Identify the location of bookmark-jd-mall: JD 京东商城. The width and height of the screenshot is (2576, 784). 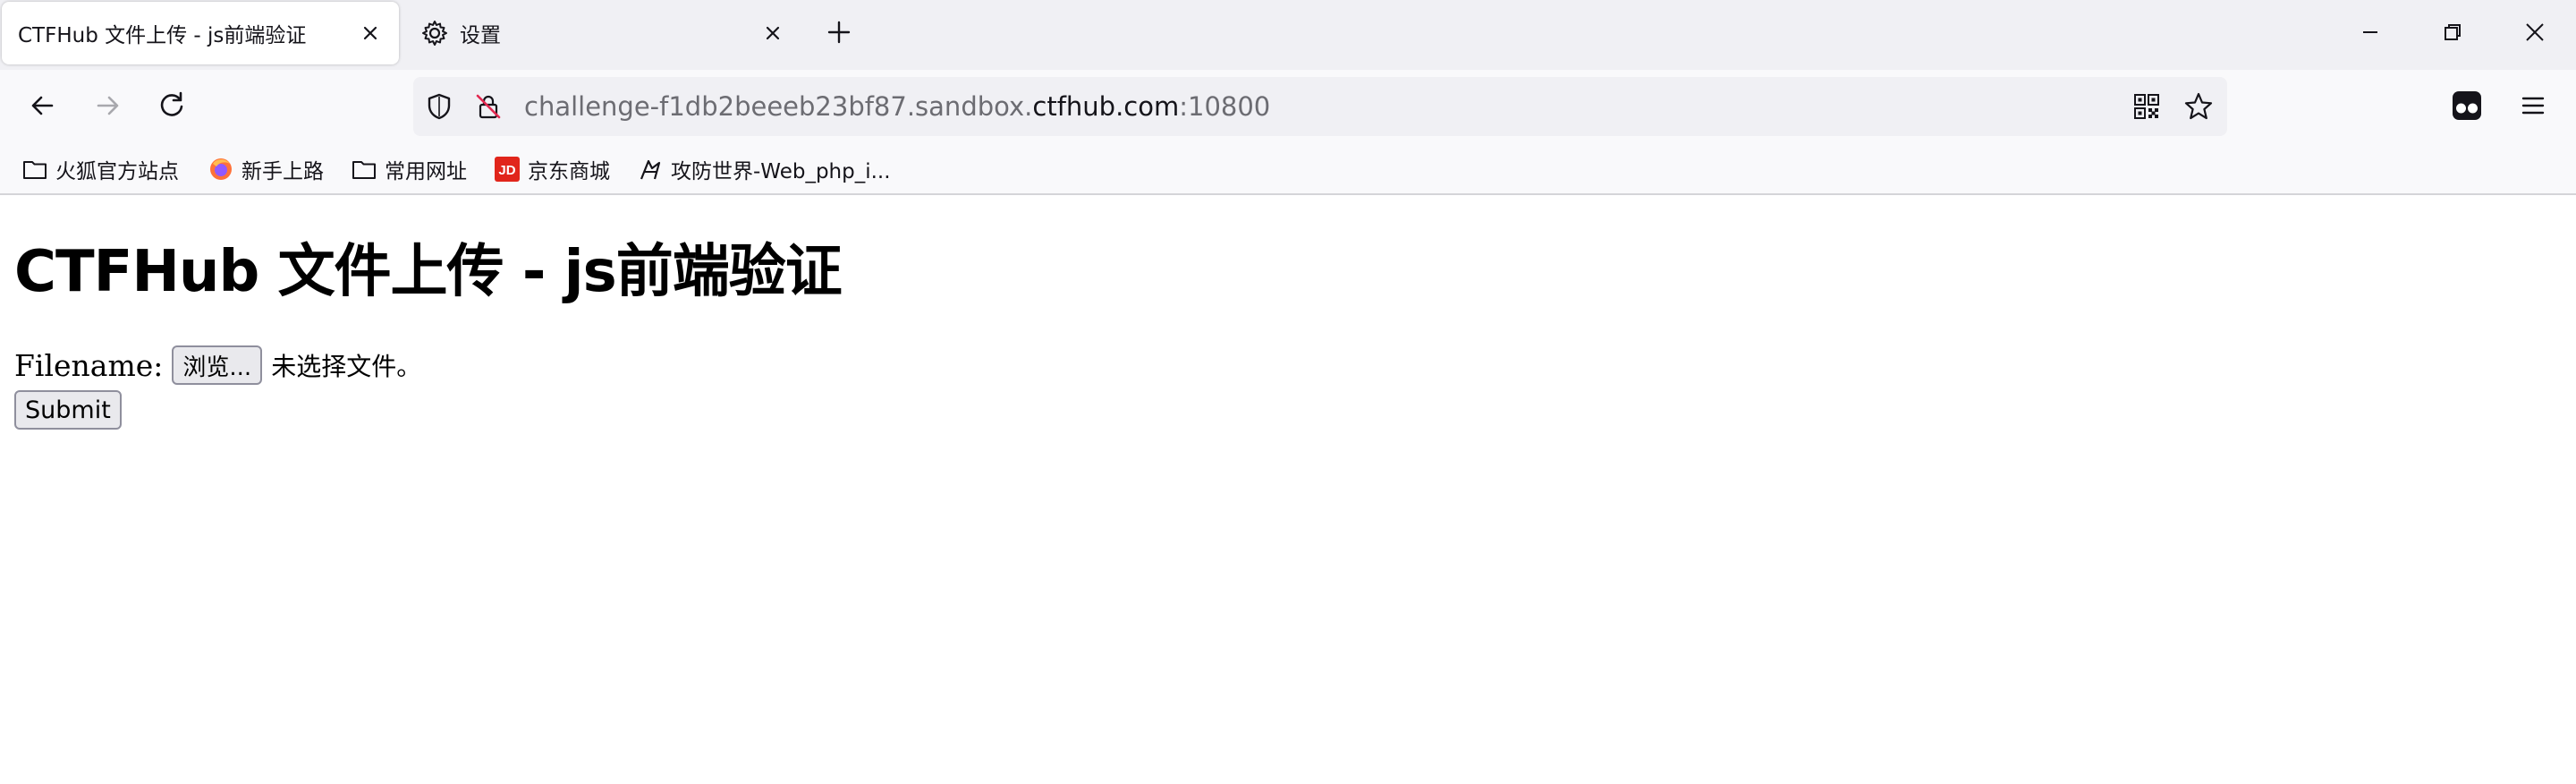
(552, 169).